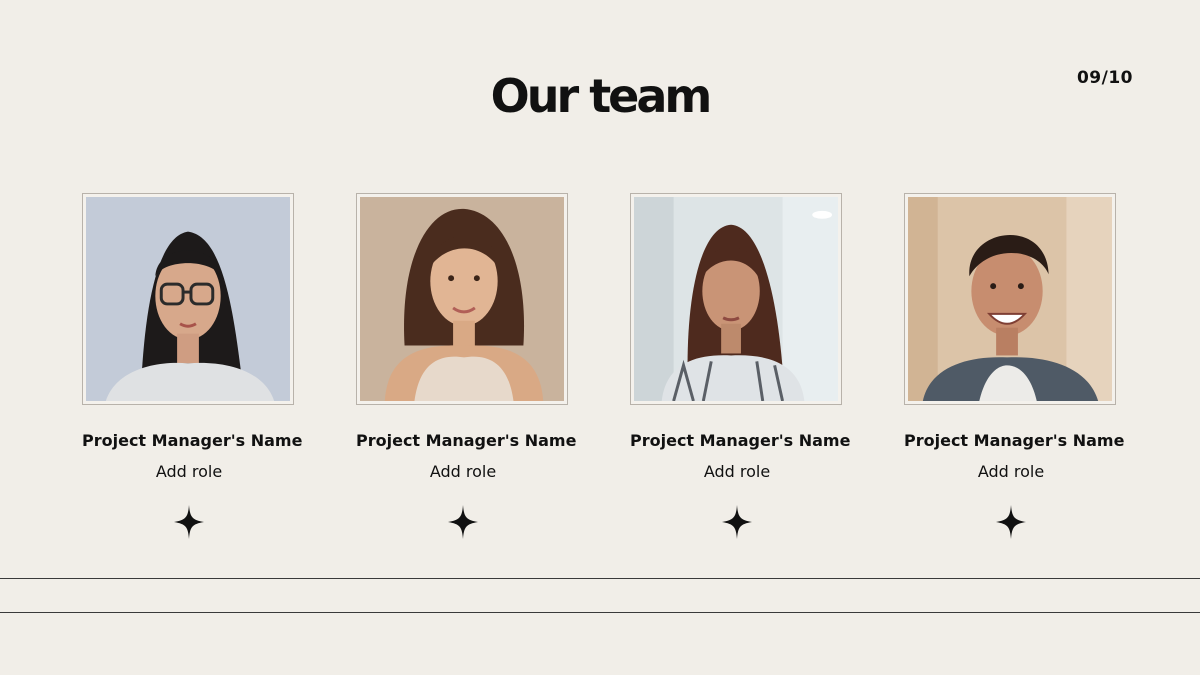  What do you see at coordinates (601, 96) in the screenshot?
I see `slide-title: Our team` at bounding box center [601, 96].